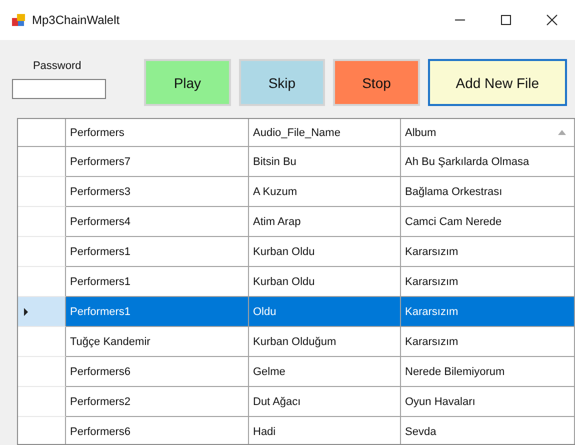  I want to click on table-cell: Bitsin Bu, so click(325, 162).